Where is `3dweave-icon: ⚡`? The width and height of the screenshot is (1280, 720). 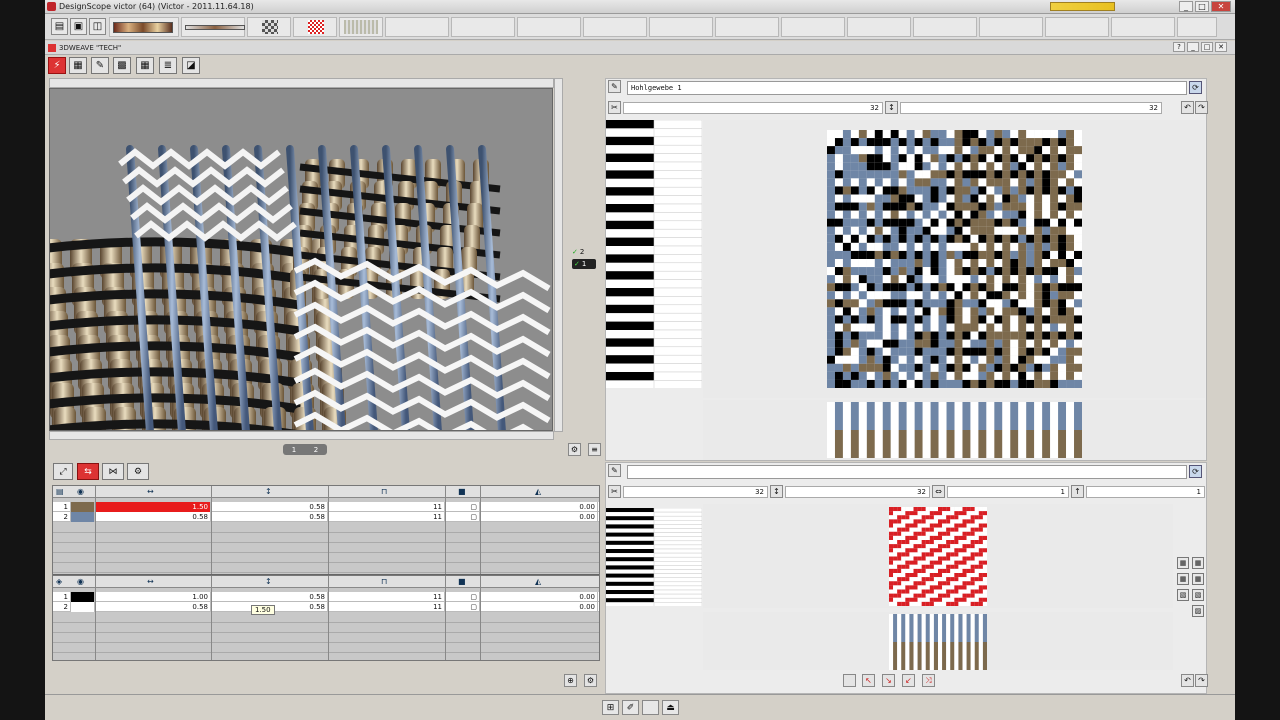
3dweave-icon: ⚡ is located at coordinates (57, 65).